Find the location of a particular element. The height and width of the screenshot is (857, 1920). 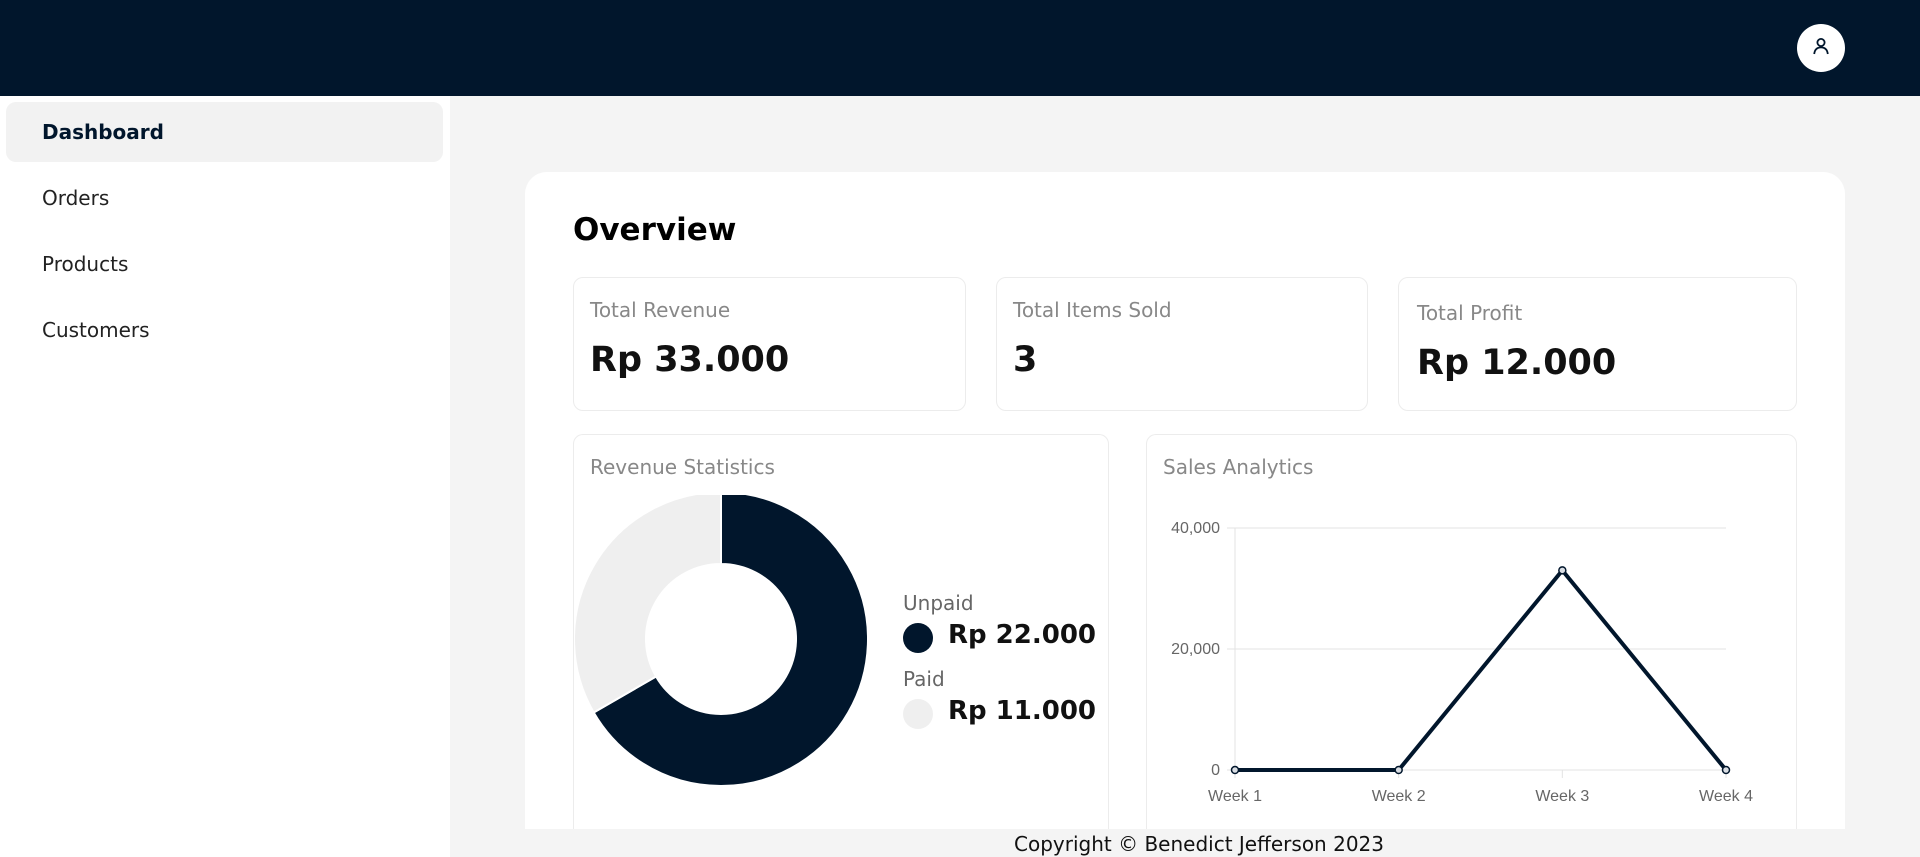

legend-dot-unpaid is located at coordinates (918, 638).